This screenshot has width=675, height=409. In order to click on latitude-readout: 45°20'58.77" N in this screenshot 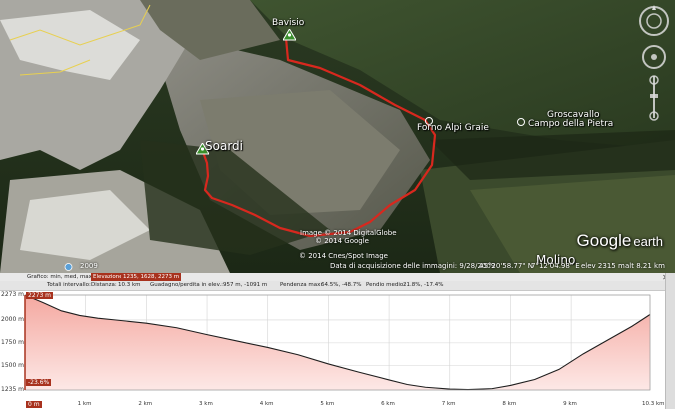, I will do `click(506, 266)`.